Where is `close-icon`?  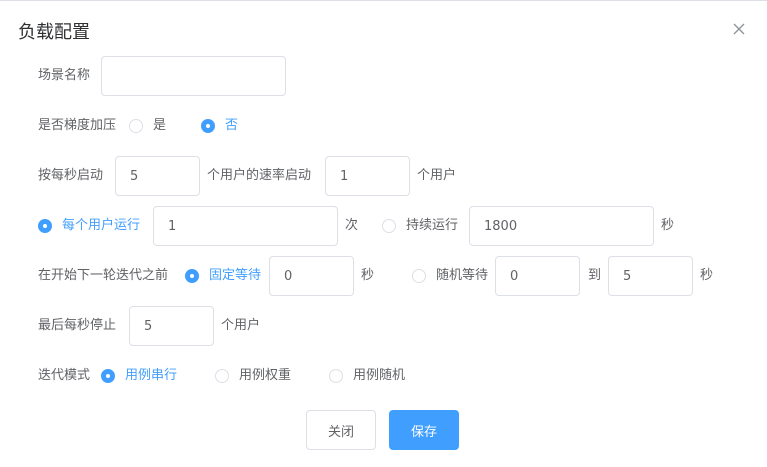
close-icon is located at coordinates (739, 29).